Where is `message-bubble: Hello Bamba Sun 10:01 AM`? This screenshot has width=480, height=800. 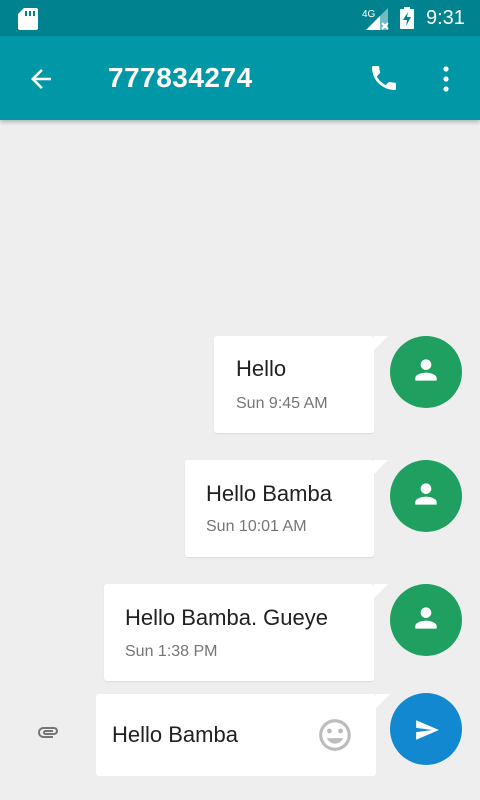 message-bubble: Hello Bamba Sun 10:01 AM is located at coordinates (286, 508).